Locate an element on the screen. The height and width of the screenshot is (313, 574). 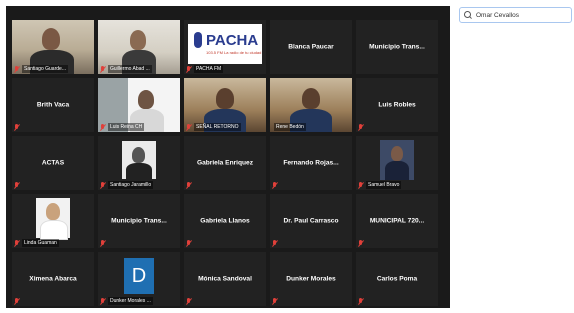
participant-tile: Dr. Paul Carrasco is located at coordinates (311, 221).